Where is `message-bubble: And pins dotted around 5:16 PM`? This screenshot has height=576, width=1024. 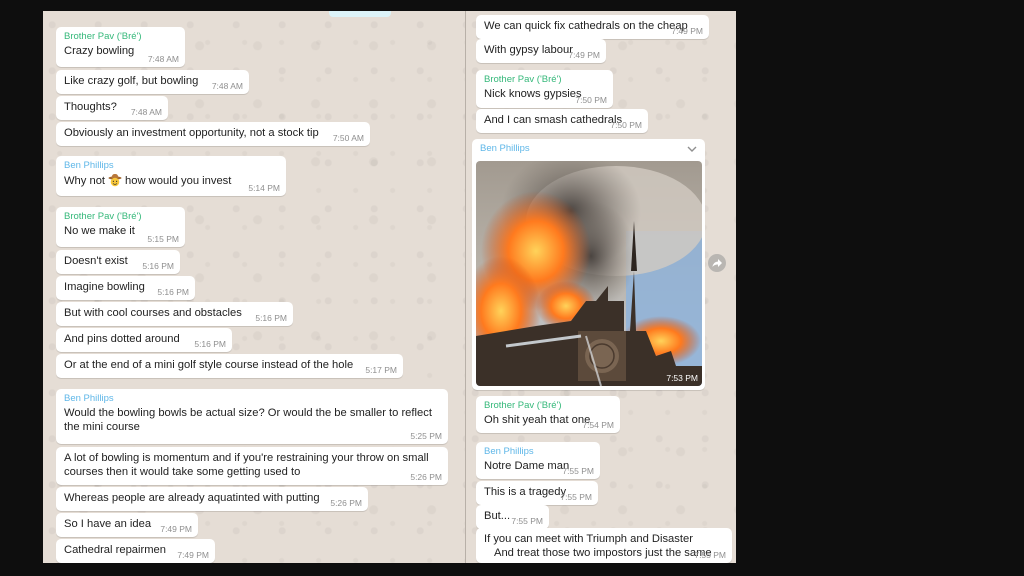
message-bubble: And pins dotted around 5:16 PM is located at coordinates (144, 340).